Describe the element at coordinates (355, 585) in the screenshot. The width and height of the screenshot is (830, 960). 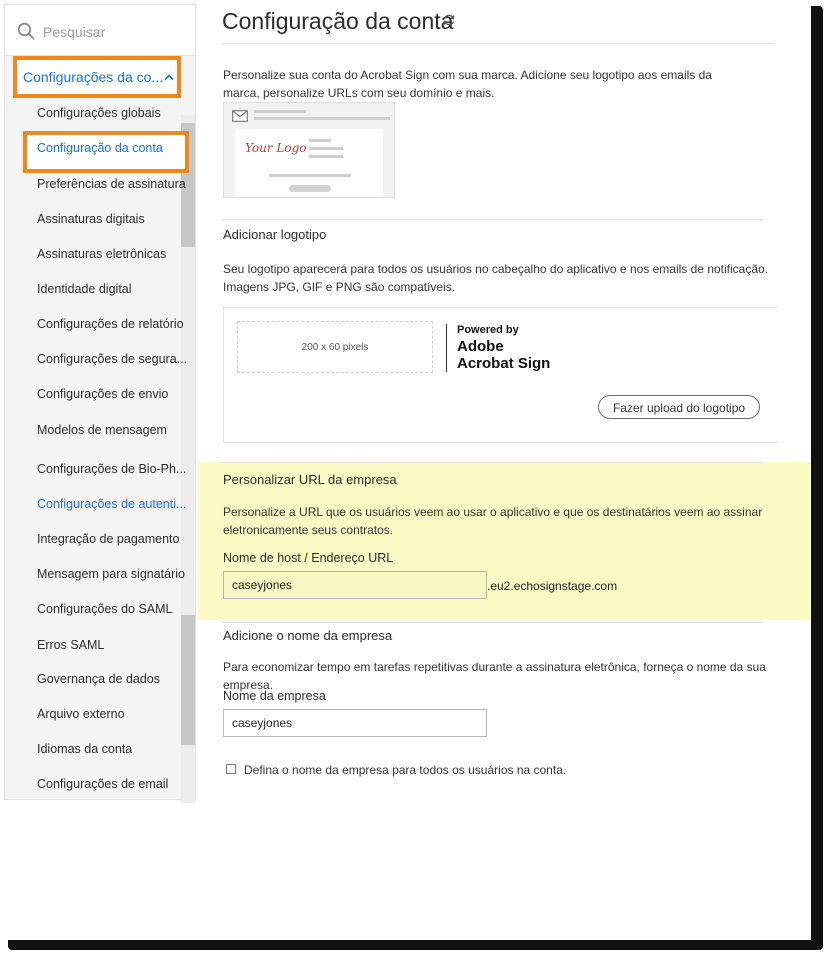
I see `hostname-input: caseyjones` at that location.